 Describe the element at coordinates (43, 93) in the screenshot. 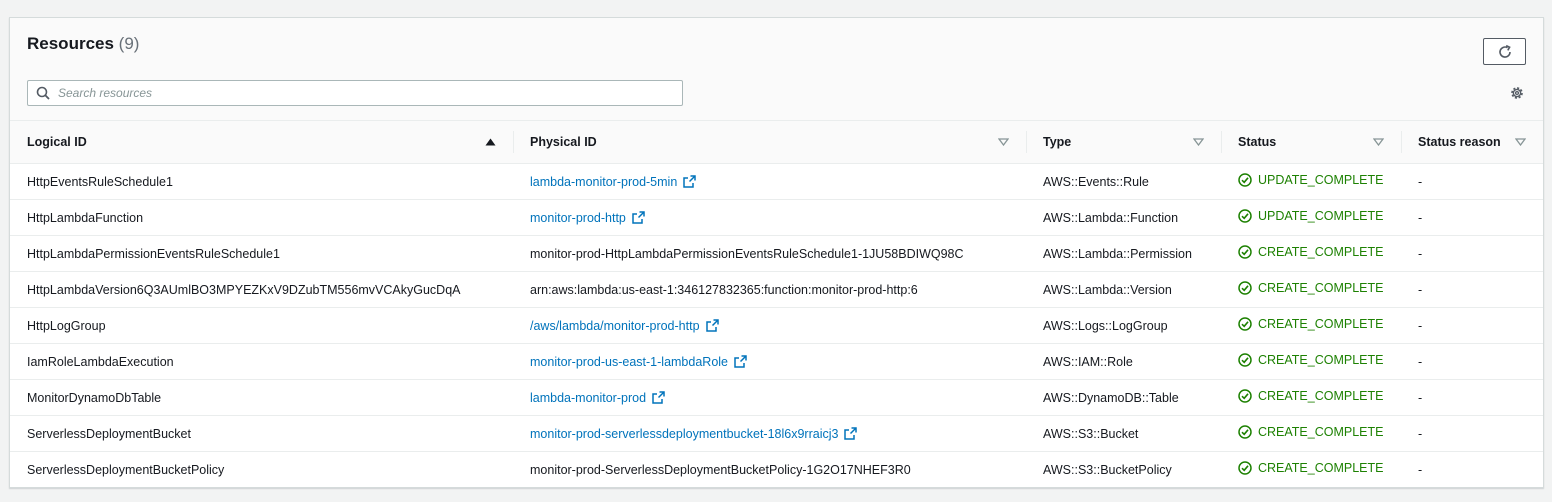

I see `search-icon` at that location.